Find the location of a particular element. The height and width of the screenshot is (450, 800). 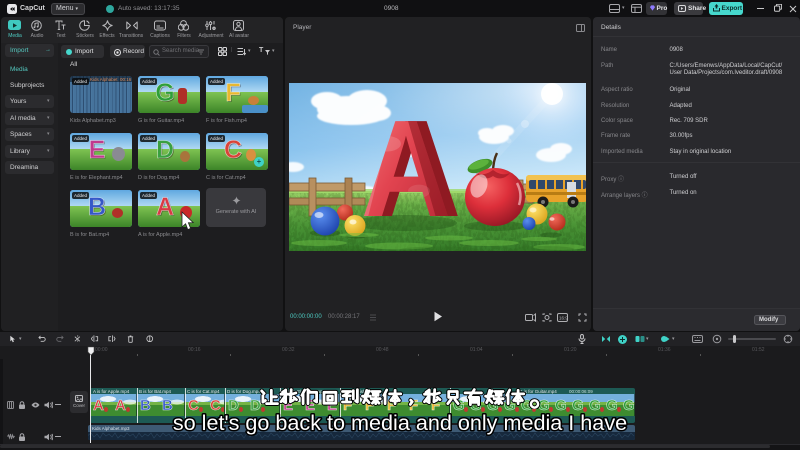

svg-text: 16:9 is located at coordinates (563, 317).